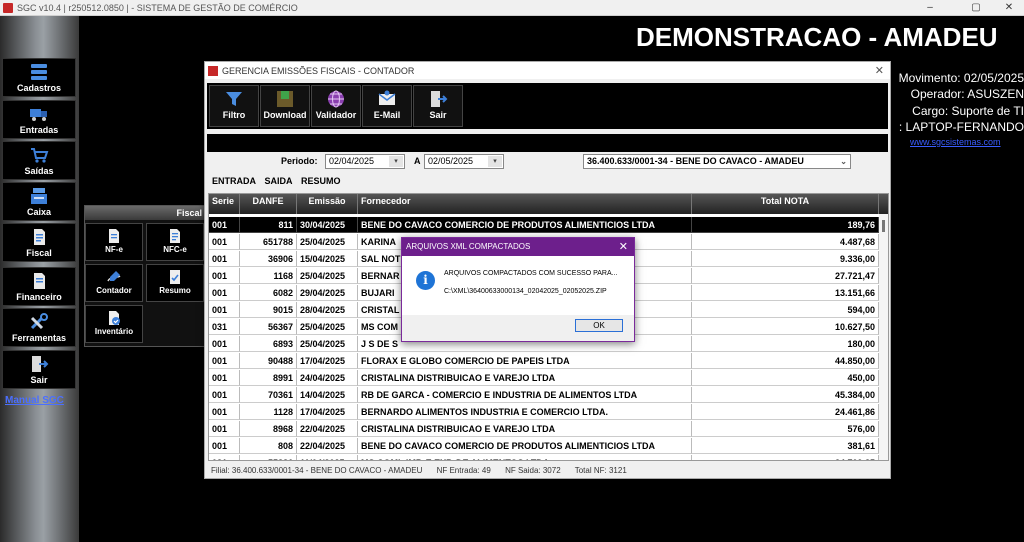  What do you see at coordinates (879, 70) in the screenshot?
I see `window-close-icon: ✕` at bounding box center [879, 70].